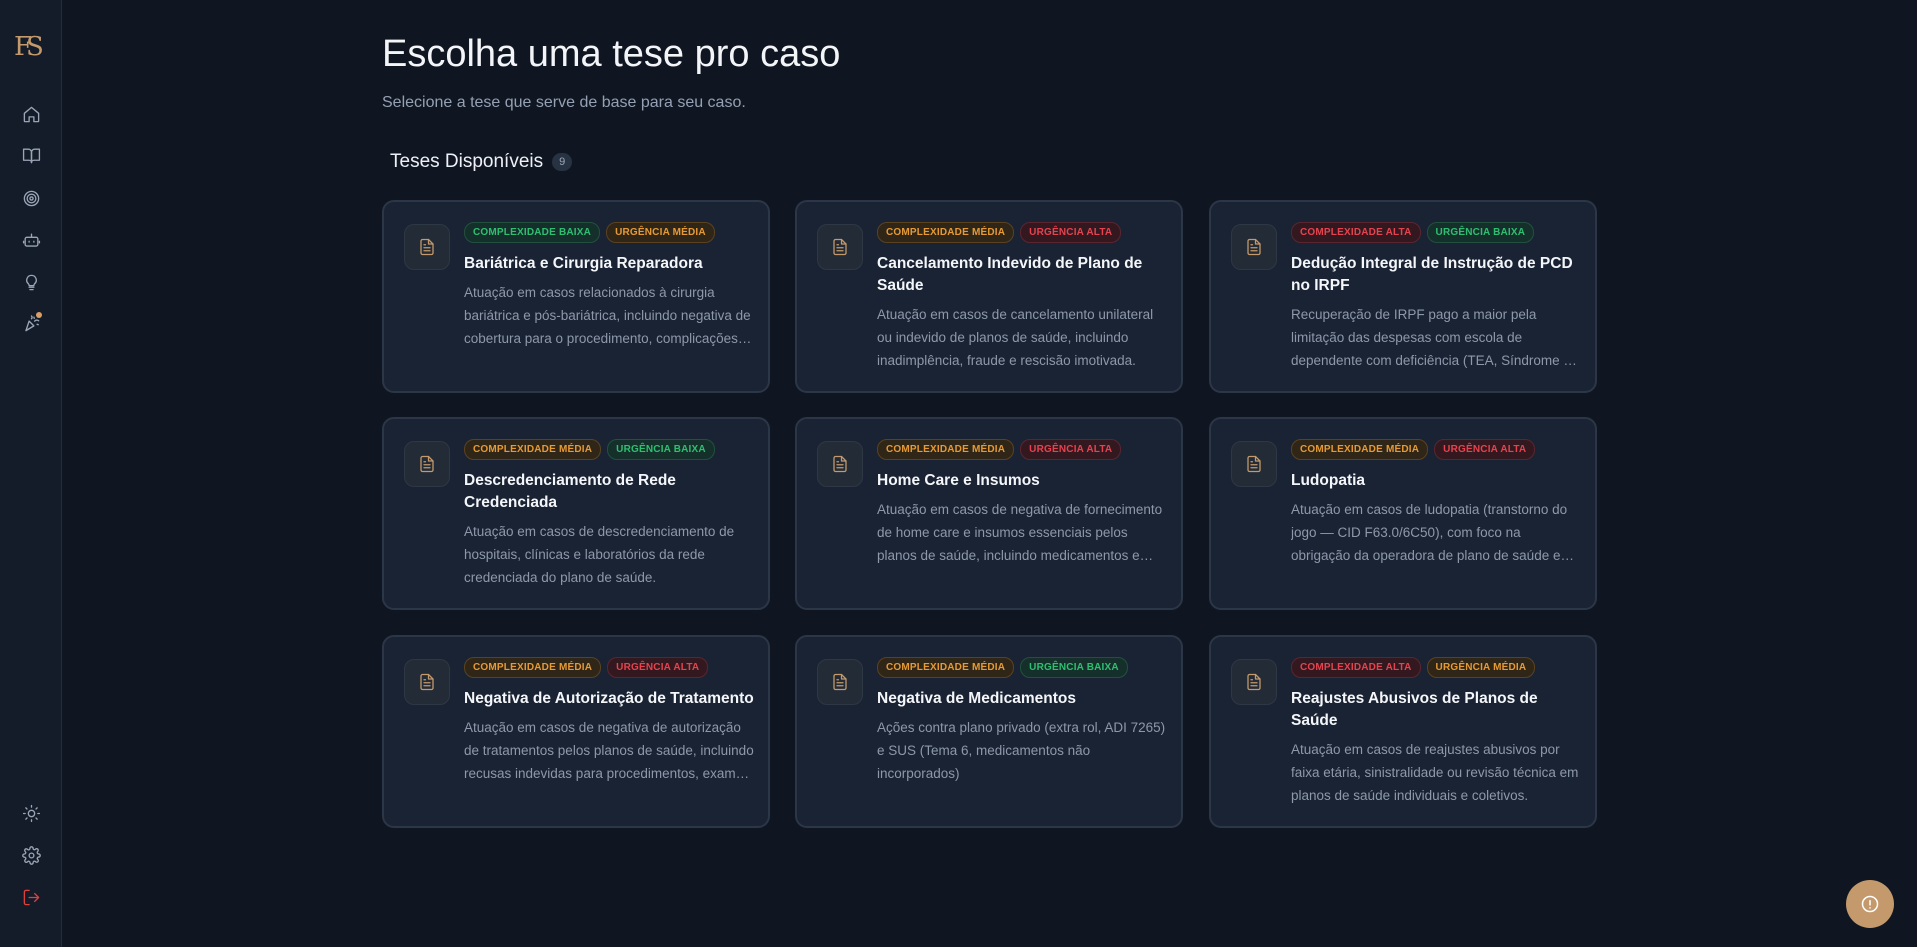  I want to click on card-title: Descredenciamento de Rede Credenciada, so click(570, 491).